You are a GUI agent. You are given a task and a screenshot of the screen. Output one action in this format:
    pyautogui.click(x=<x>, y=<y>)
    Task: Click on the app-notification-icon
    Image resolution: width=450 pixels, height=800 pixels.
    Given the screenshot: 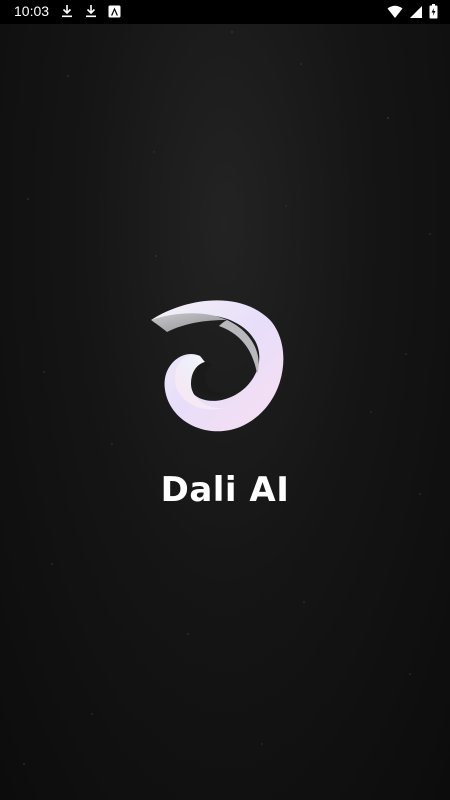 What is the action you would take?
    pyautogui.click(x=114, y=11)
    